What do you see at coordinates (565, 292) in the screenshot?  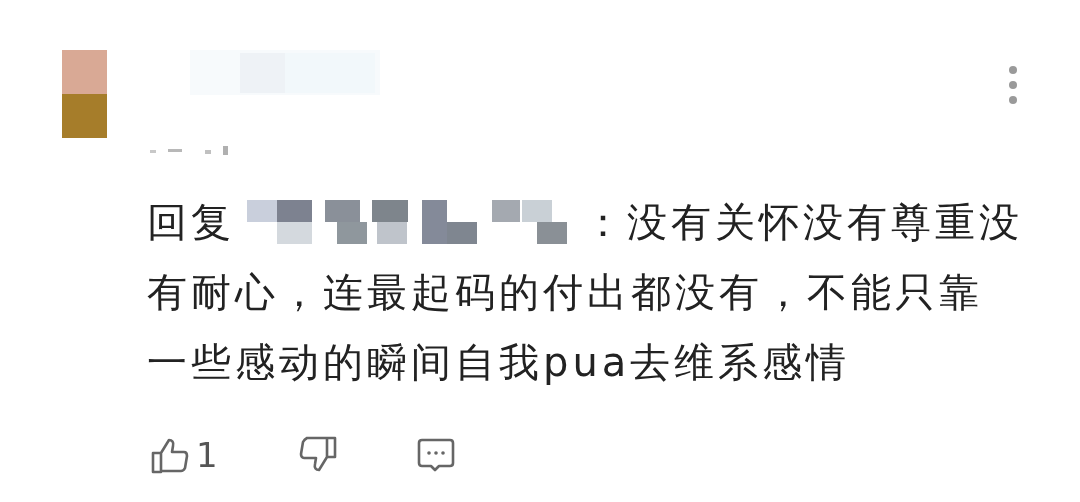 I see `comment-text: 有耐心，连最起码的付出都没有，不能只靠` at bounding box center [565, 292].